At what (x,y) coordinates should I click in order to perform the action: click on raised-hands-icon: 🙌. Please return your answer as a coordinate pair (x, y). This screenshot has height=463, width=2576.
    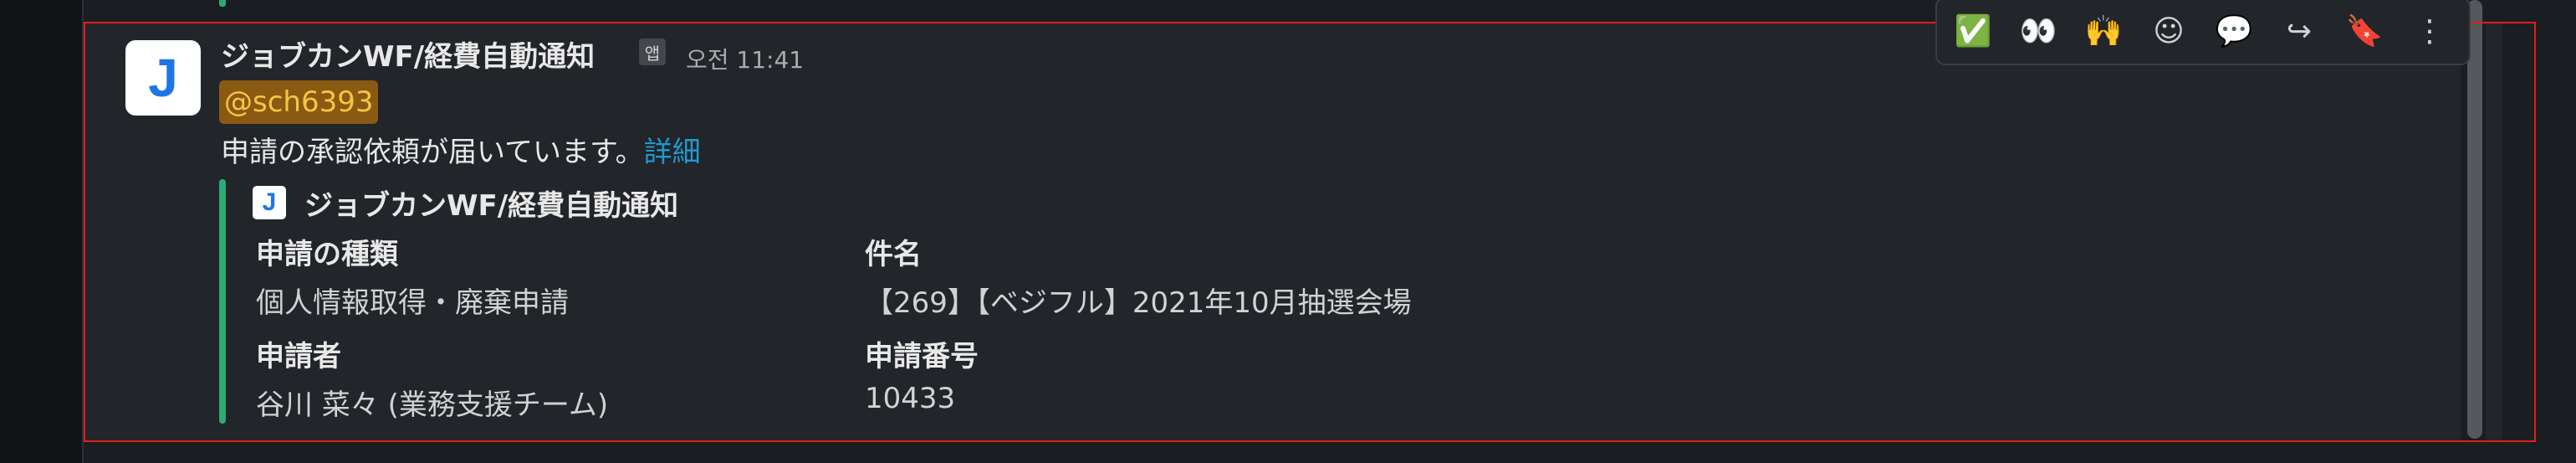
    Looking at the image, I should click on (2103, 31).